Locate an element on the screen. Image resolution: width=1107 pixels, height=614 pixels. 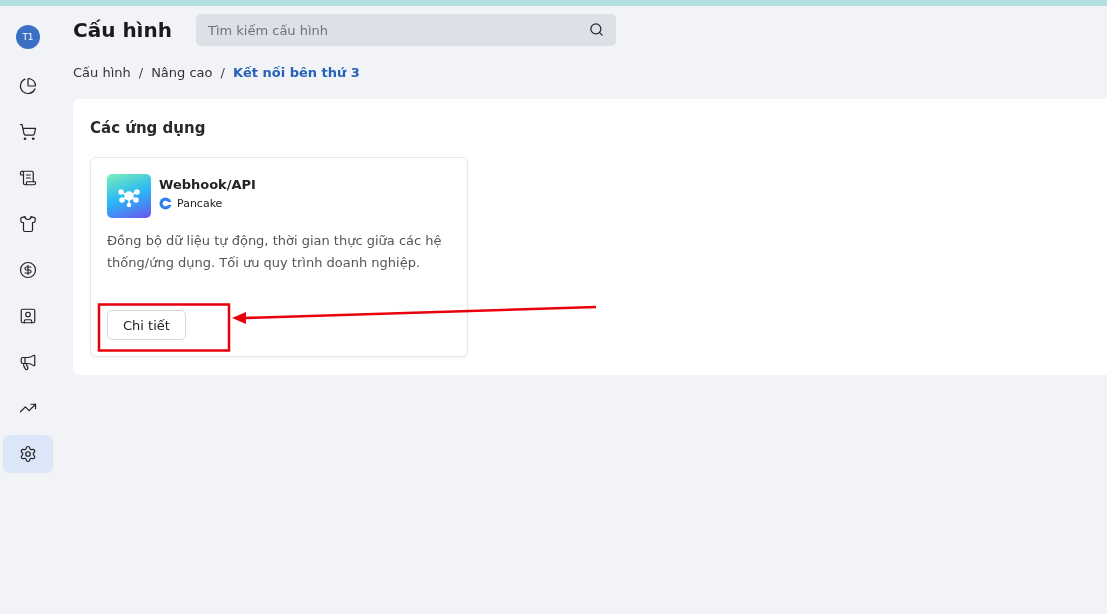
breadcrumb-link: Cấu hình is located at coordinates (102, 72).